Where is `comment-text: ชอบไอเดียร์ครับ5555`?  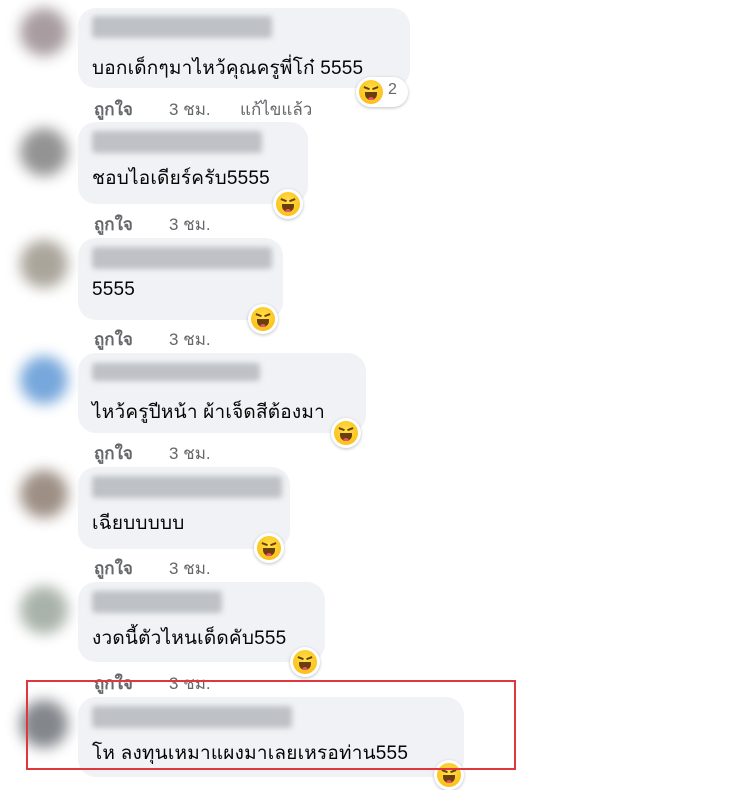 comment-text: ชอบไอเดียร์ครับ5555 is located at coordinates (181, 178).